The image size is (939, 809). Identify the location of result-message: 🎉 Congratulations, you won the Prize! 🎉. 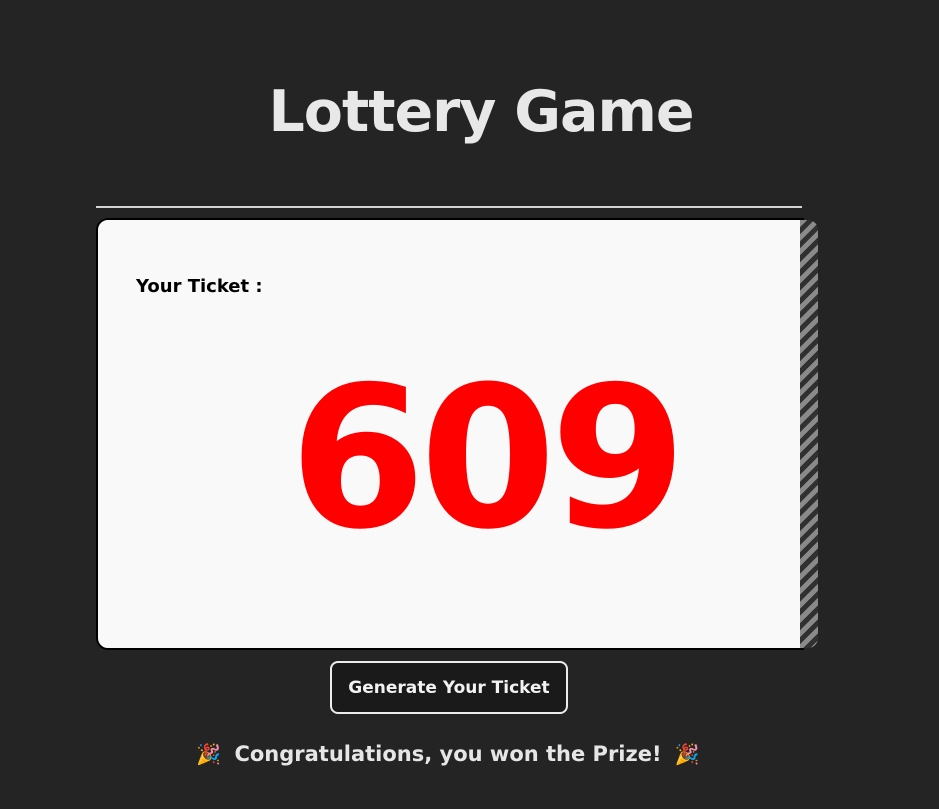
(448, 754).